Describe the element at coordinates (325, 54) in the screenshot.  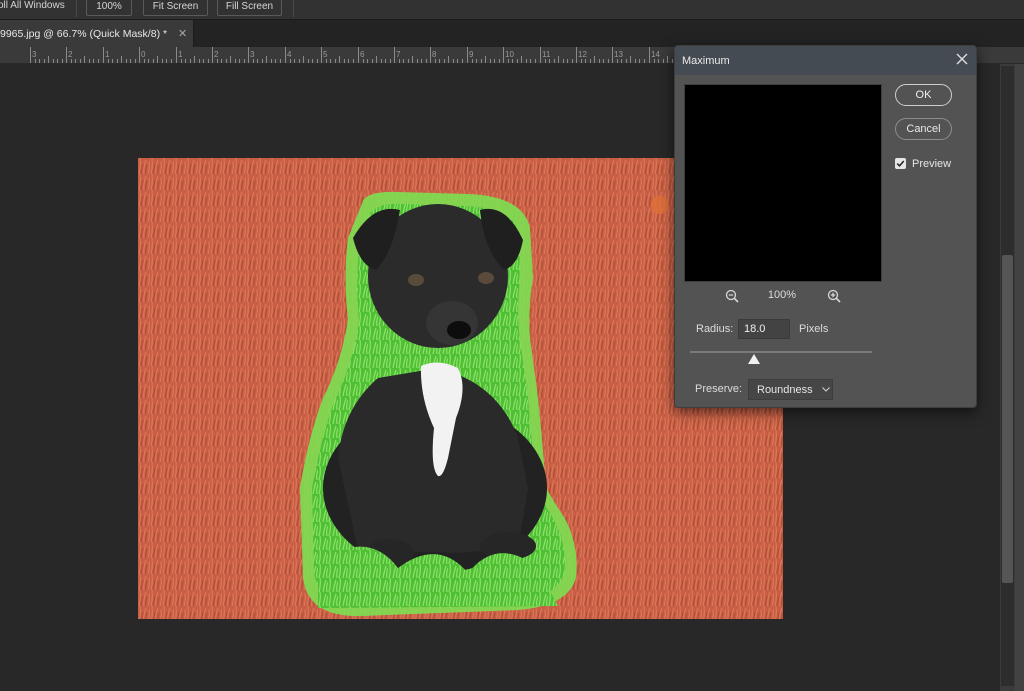
I see `ruler-label: 5` at that location.